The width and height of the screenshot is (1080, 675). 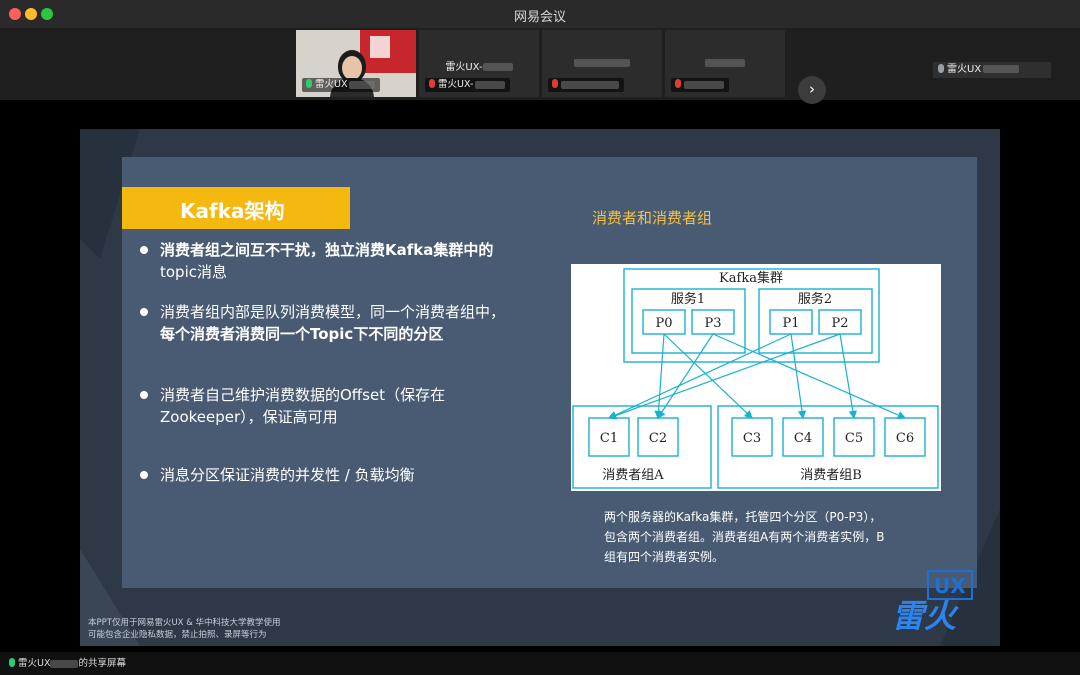 What do you see at coordinates (905, 438) in the screenshot?
I see `consumer-label: C6` at bounding box center [905, 438].